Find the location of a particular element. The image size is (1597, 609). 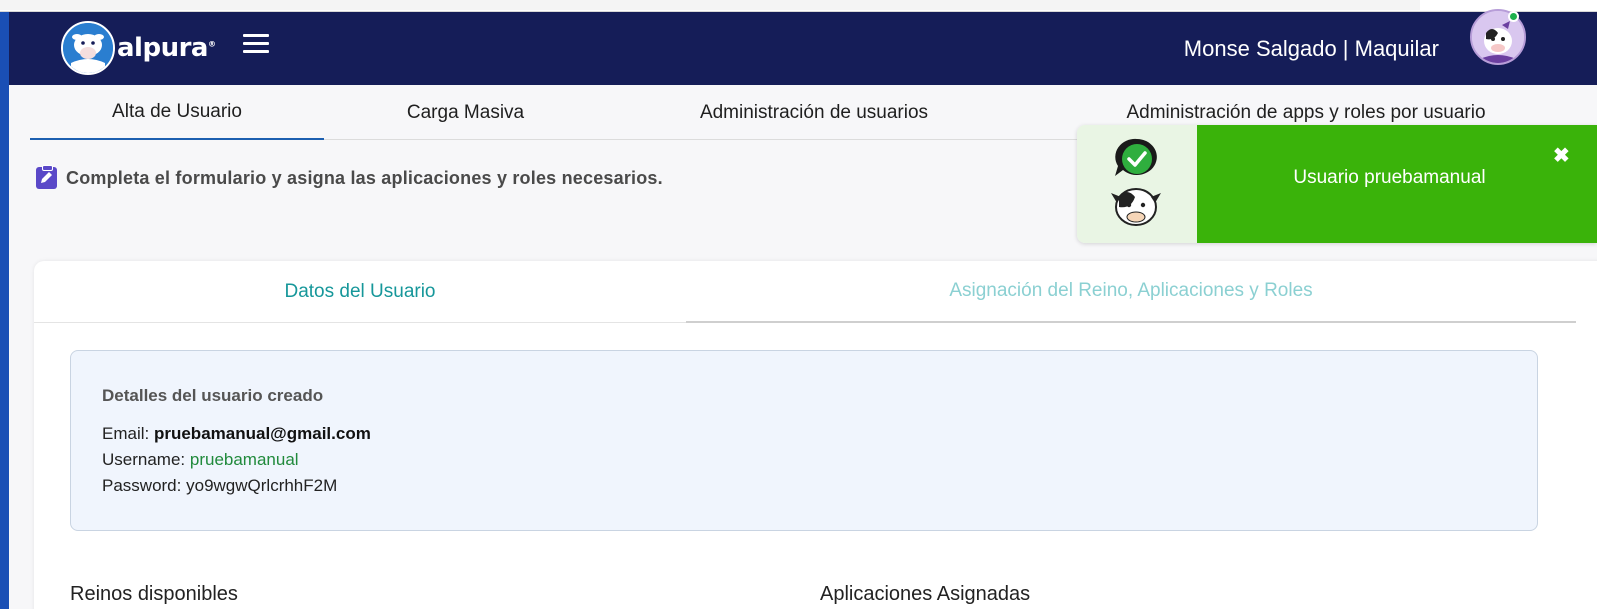

username-row: Username: pruebamanual is located at coordinates (200, 460).